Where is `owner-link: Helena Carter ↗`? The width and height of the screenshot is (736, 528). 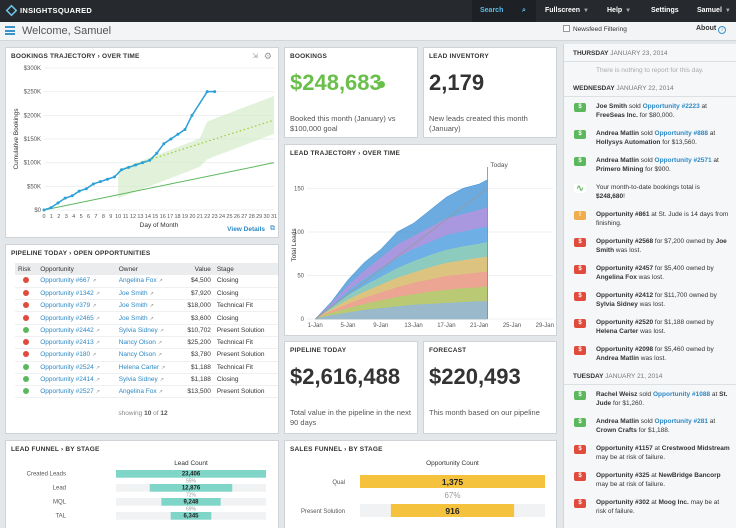
owner-link: Helena Carter ↗ is located at coordinates (147, 367).